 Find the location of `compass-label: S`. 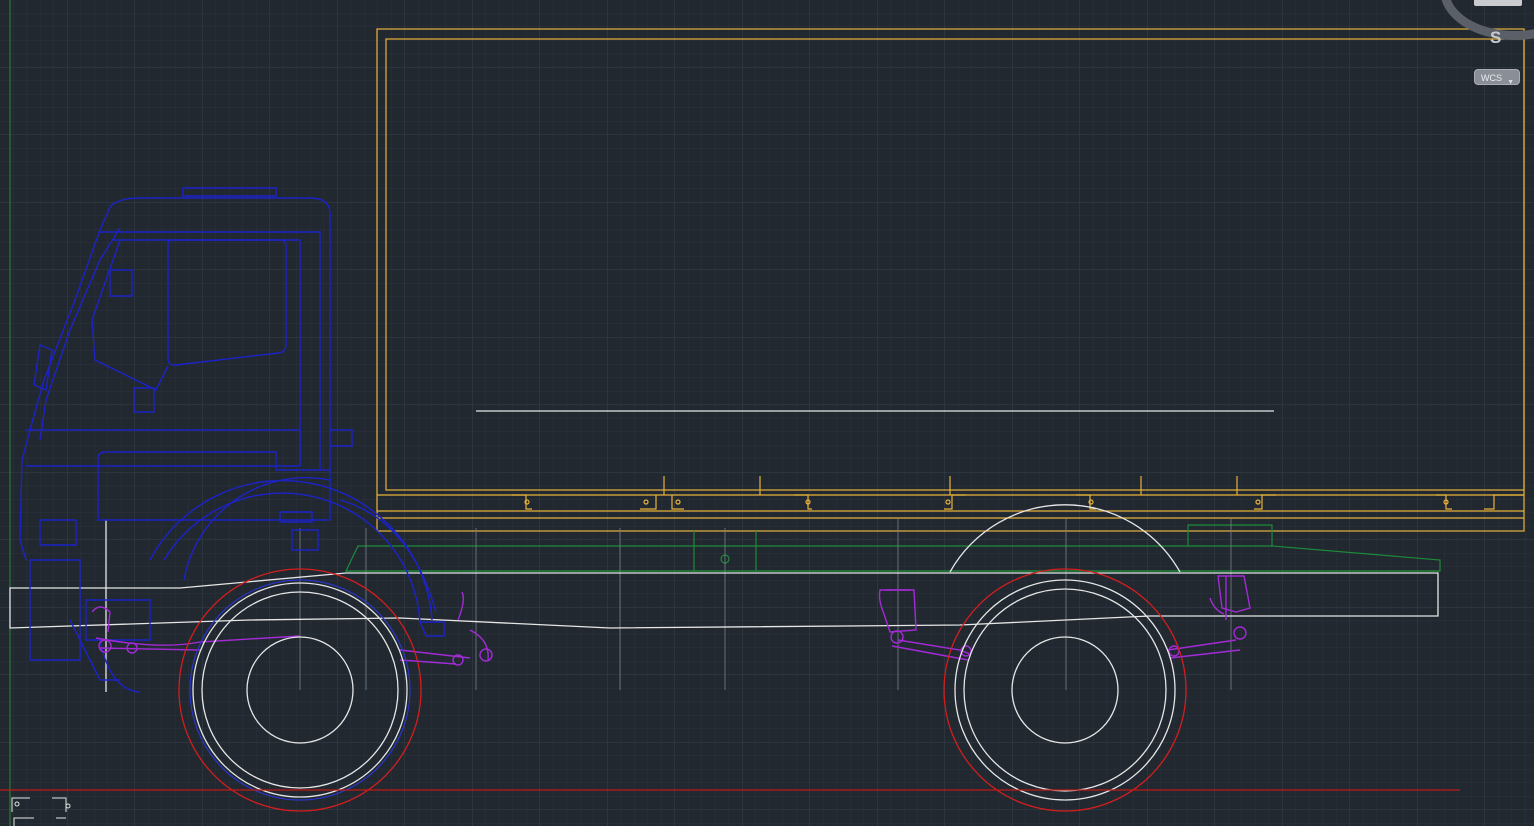

compass-label: S is located at coordinates (1495, 38).